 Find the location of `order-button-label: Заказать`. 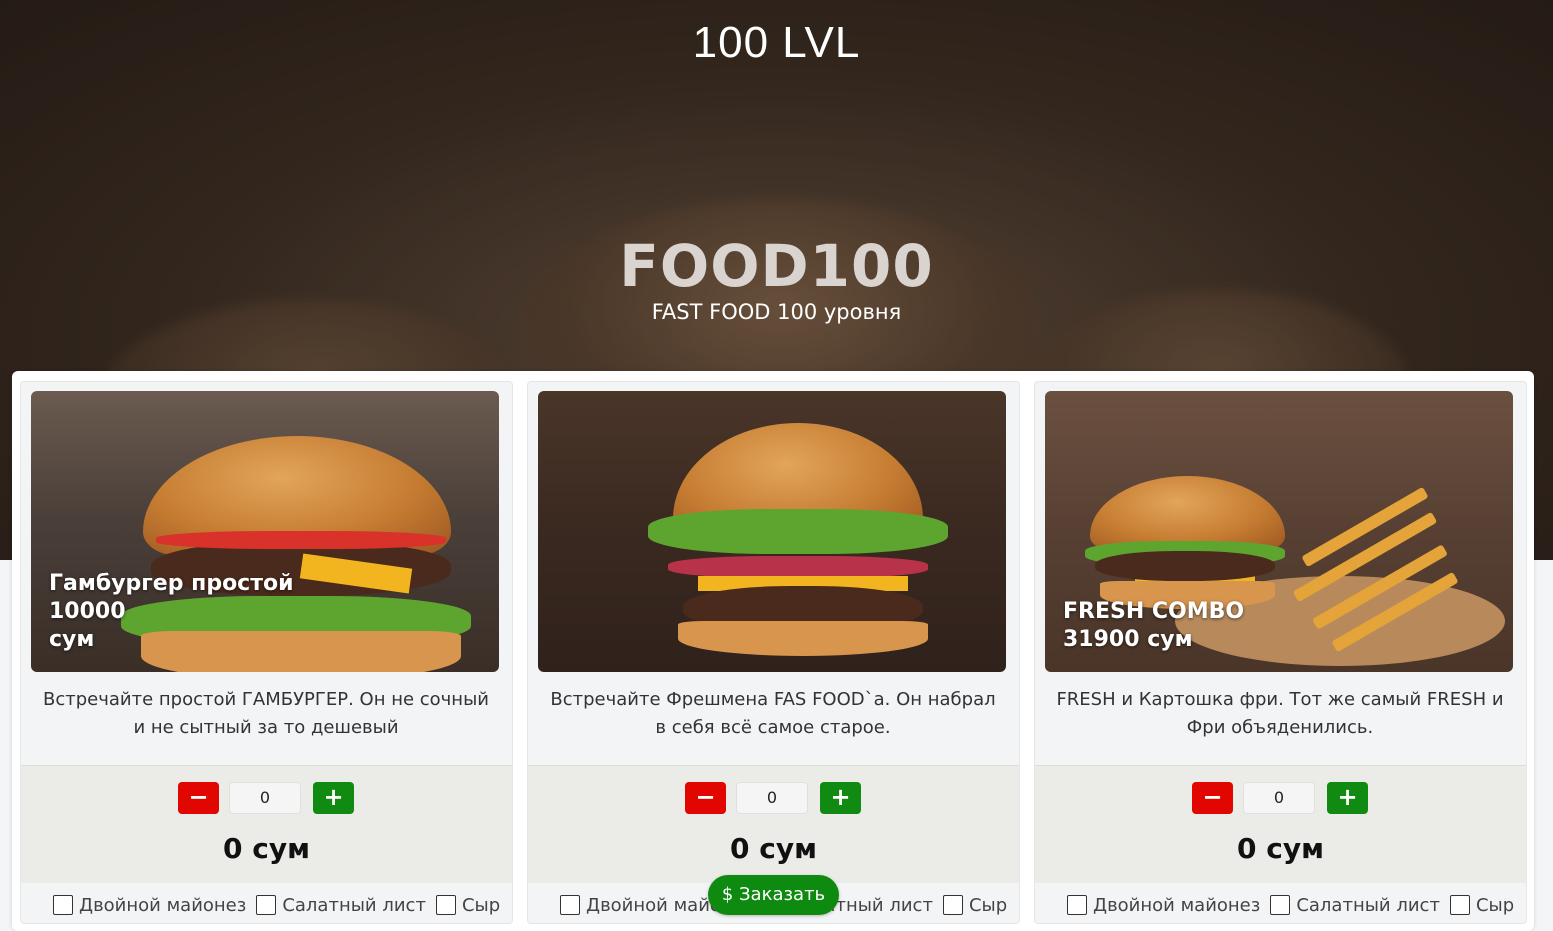

order-button-label: Заказать is located at coordinates (782, 894).